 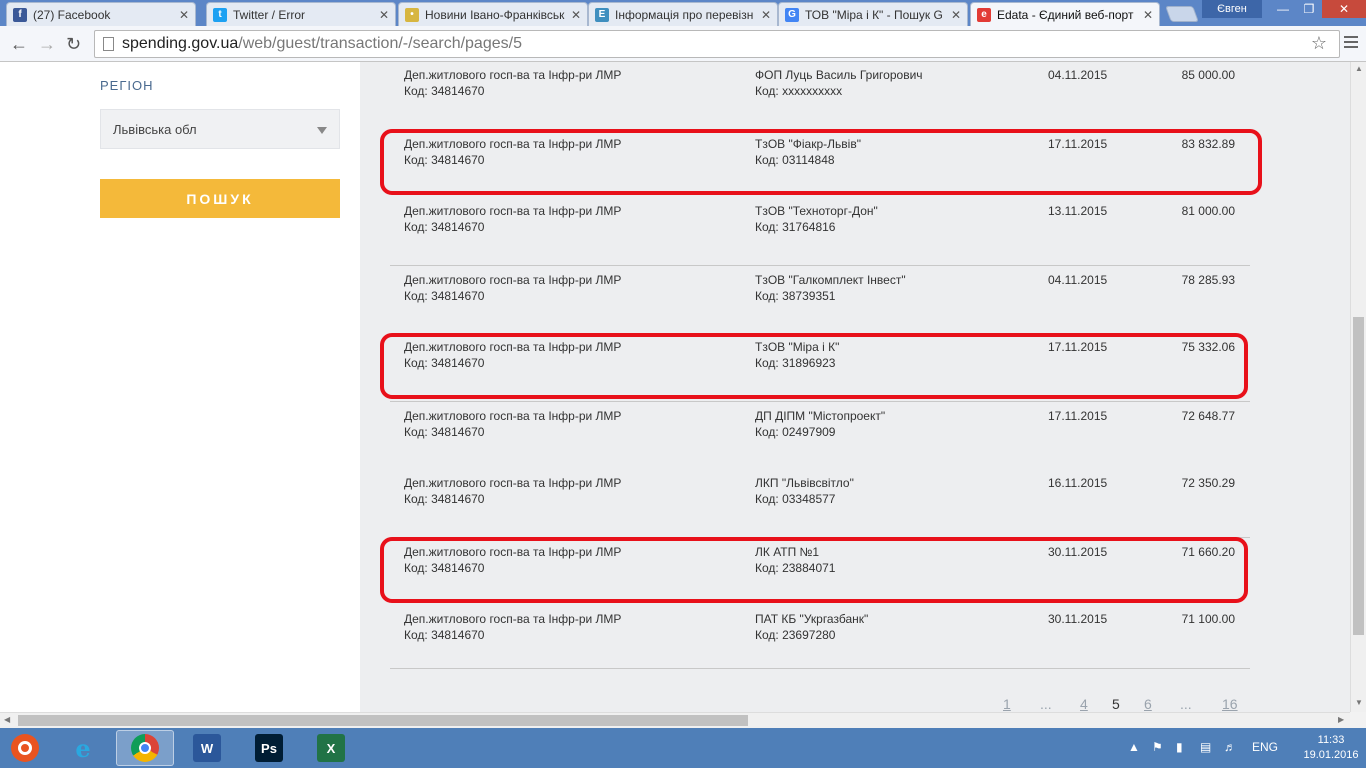 What do you see at coordinates (73, 44) in the screenshot?
I see `reload-icon: ↻` at bounding box center [73, 44].